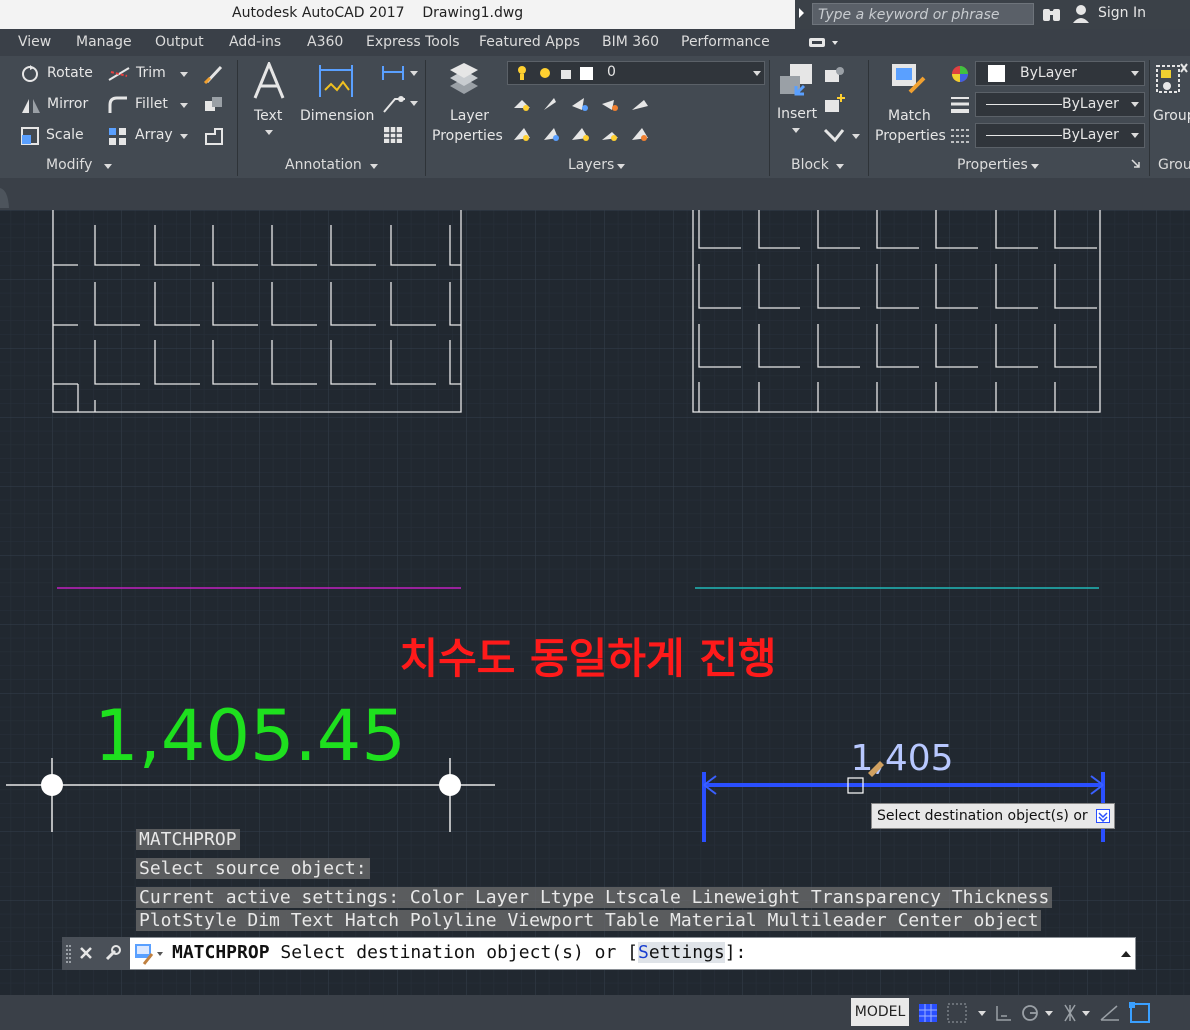  What do you see at coordinates (394, 73) in the screenshot?
I see `linear-dim-icon` at bounding box center [394, 73].